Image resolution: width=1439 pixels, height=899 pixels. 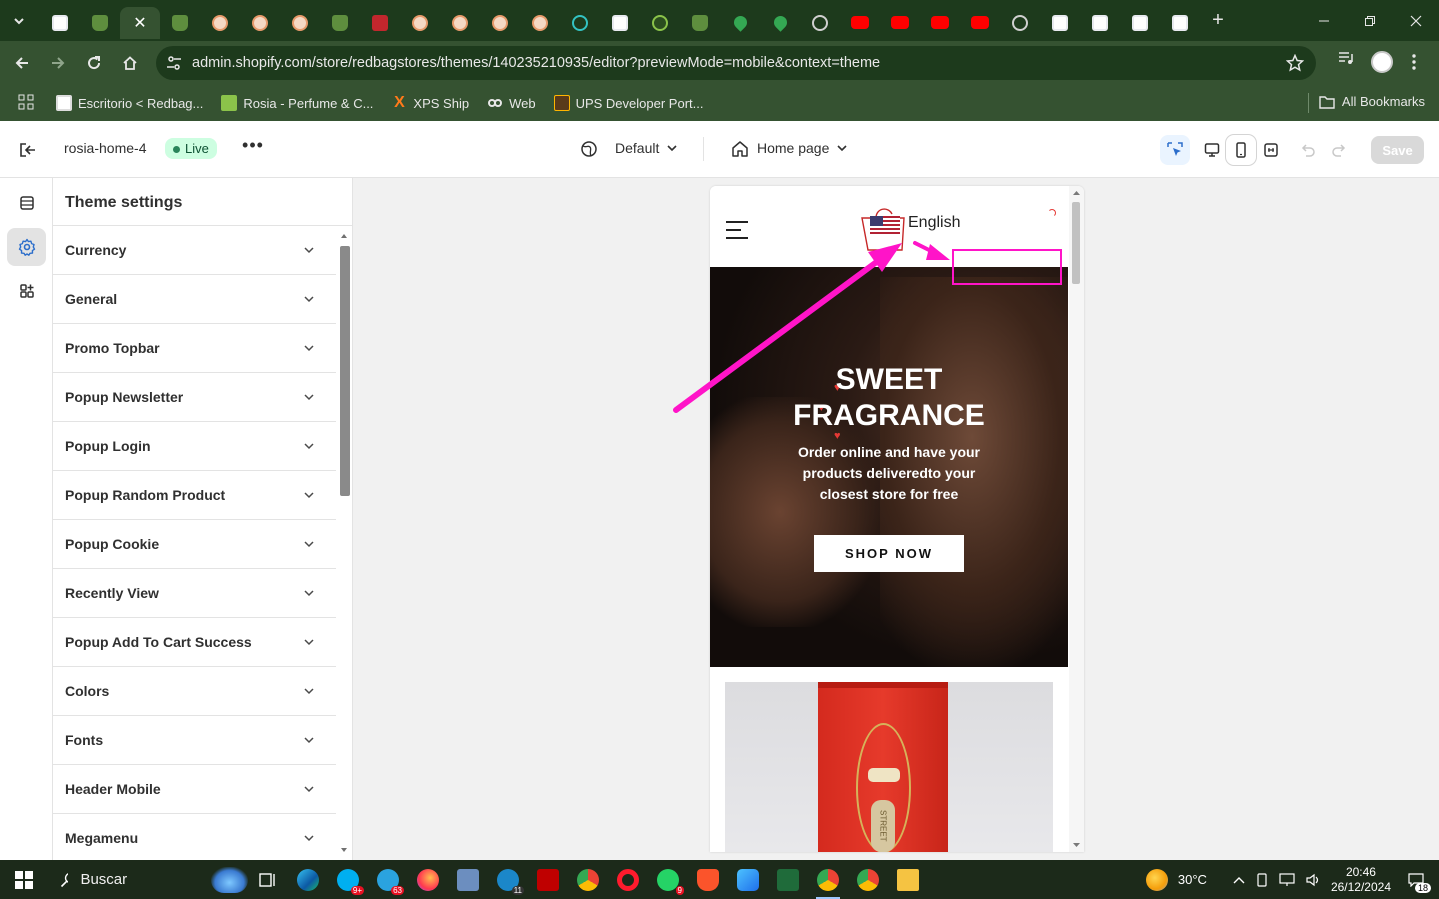 I want to click on setting-header-mobile: Header Mobile, so click(x=194, y=789).